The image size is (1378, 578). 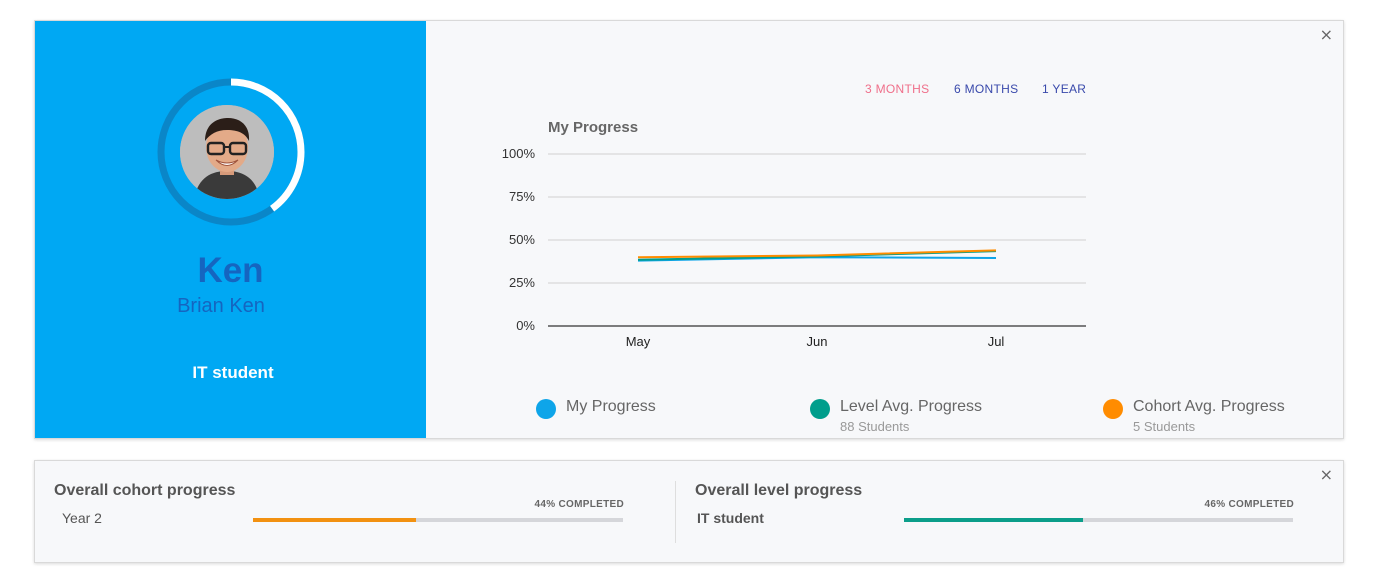 I want to click on level-progress-fill, so click(x=993, y=520).